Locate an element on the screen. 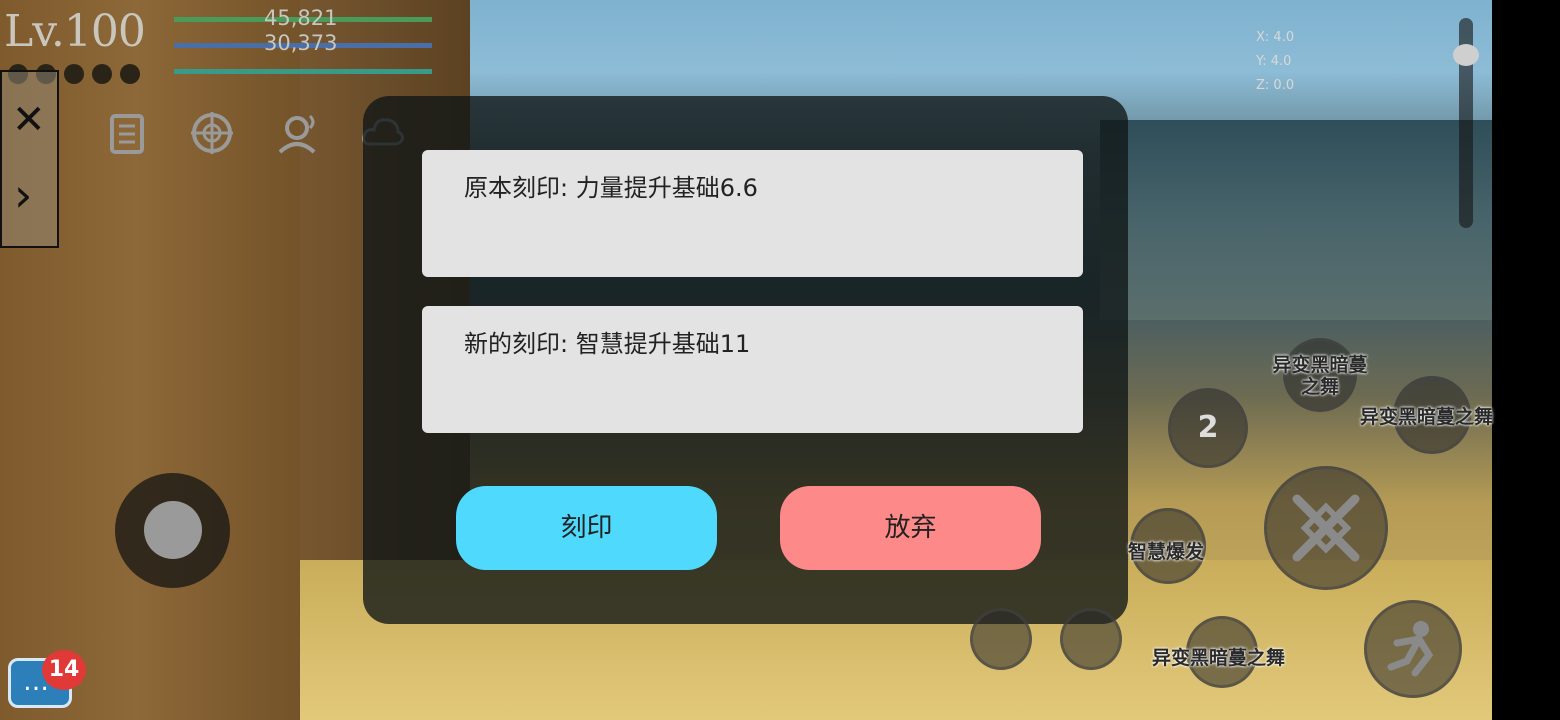 Image resolution: width=1560 pixels, height=720 pixels. original-engraving-text: 原本刻印: 力量提升基础6.6 is located at coordinates (611, 188).